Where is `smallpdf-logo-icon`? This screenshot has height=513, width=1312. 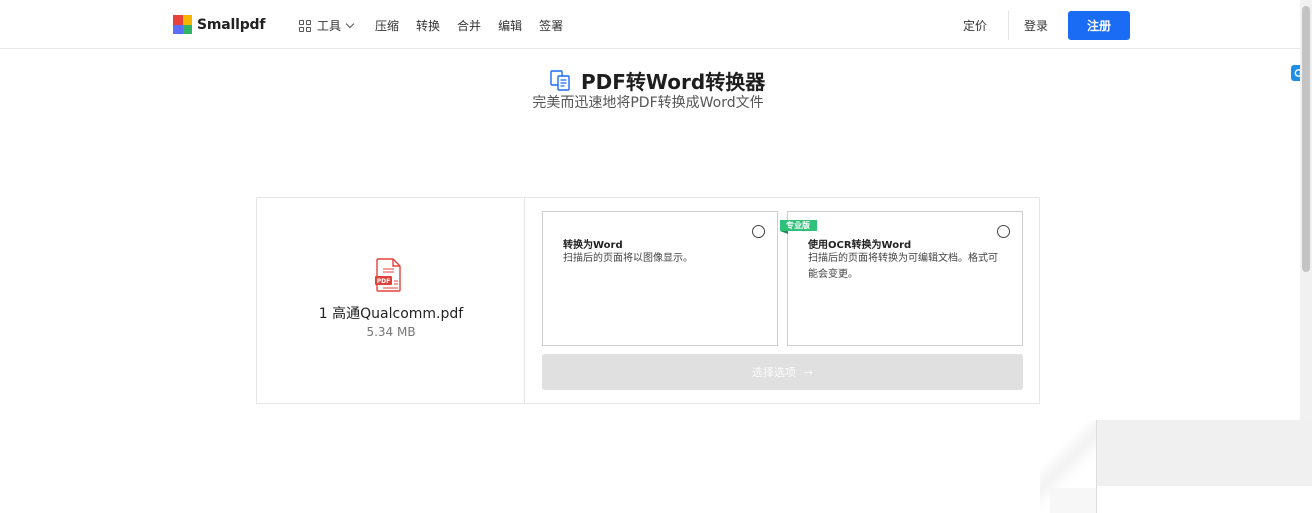 smallpdf-logo-icon is located at coordinates (182, 24).